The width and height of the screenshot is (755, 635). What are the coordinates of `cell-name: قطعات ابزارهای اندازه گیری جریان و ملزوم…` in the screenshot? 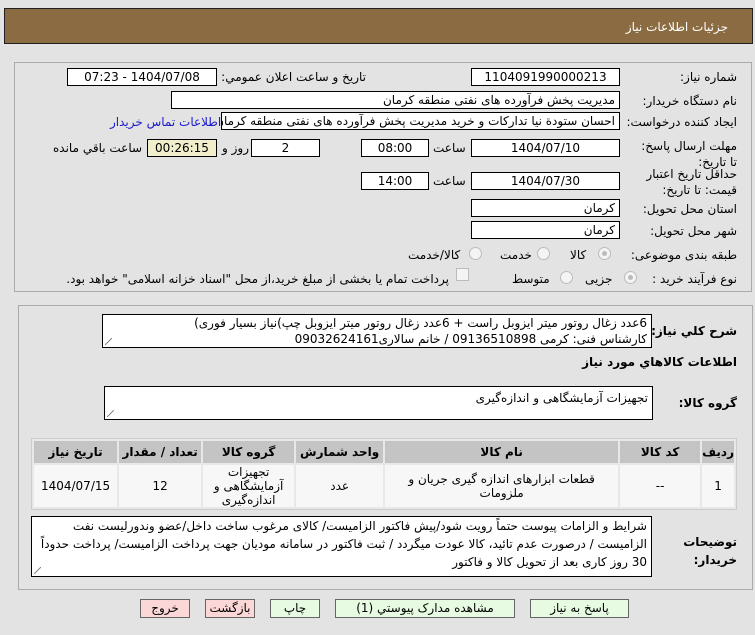 It's located at (502, 486).